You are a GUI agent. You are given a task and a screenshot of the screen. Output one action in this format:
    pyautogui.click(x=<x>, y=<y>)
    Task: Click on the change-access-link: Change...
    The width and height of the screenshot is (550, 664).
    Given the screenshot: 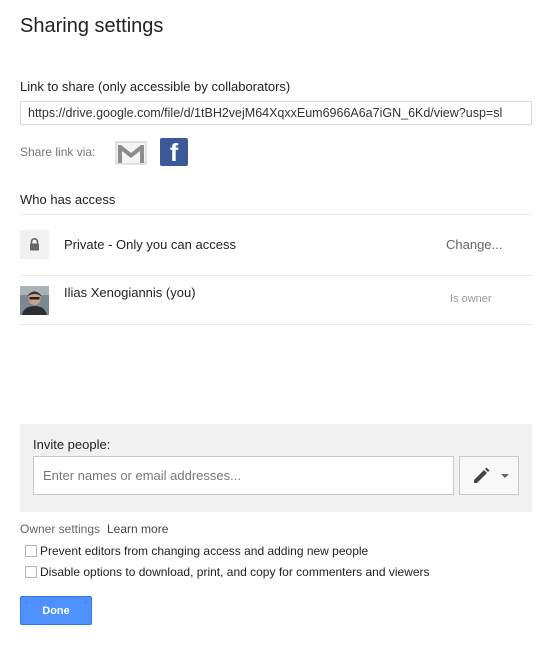 What is the action you would take?
    pyautogui.click(x=474, y=244)
    